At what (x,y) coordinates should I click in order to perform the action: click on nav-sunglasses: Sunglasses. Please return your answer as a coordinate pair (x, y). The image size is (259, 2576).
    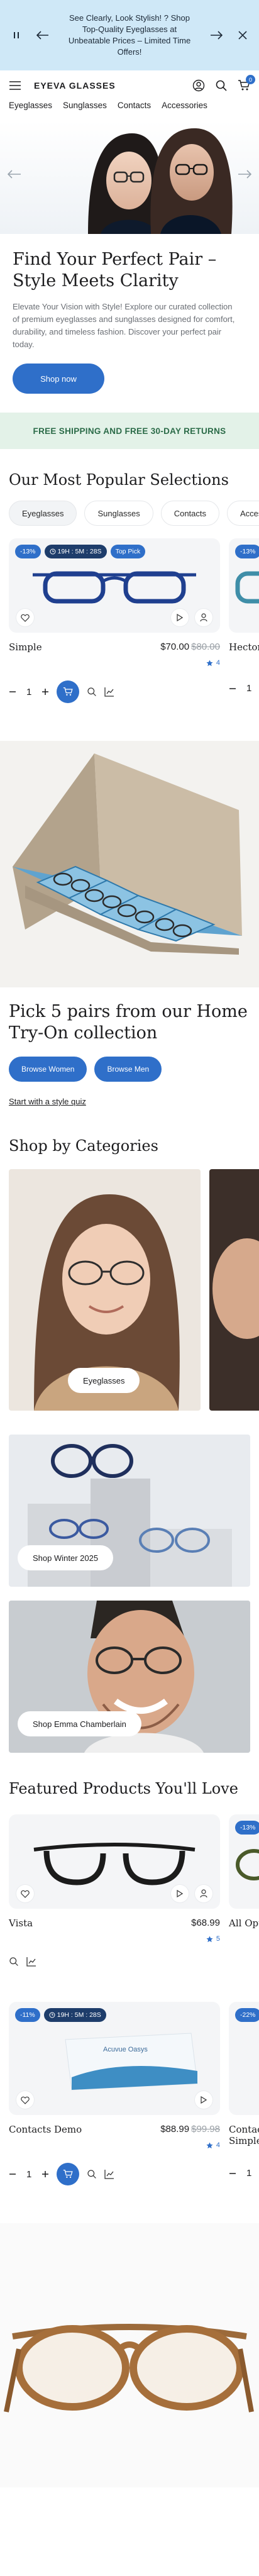
    Looking at the image, I should click on (85, 105).